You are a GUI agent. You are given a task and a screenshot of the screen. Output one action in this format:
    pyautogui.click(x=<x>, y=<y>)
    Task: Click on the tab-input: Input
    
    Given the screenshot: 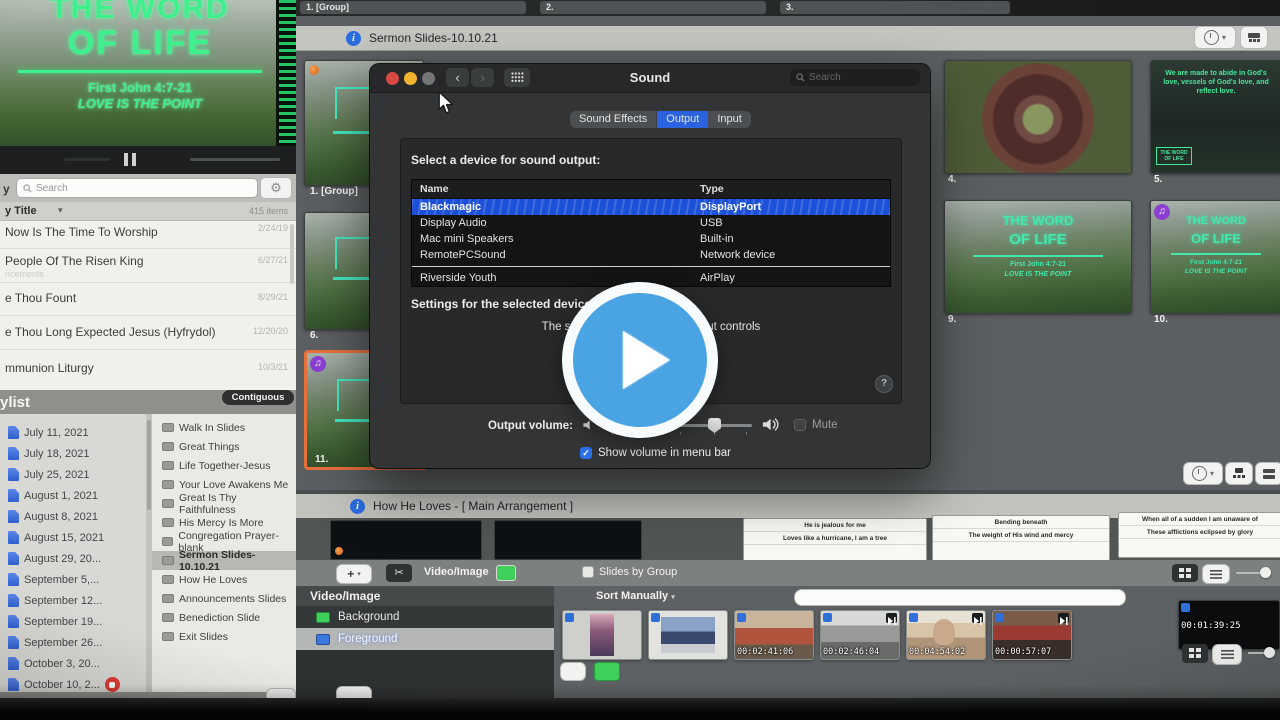 What is the action you would take?
    pyautogui.click(x=729, y=119)
    